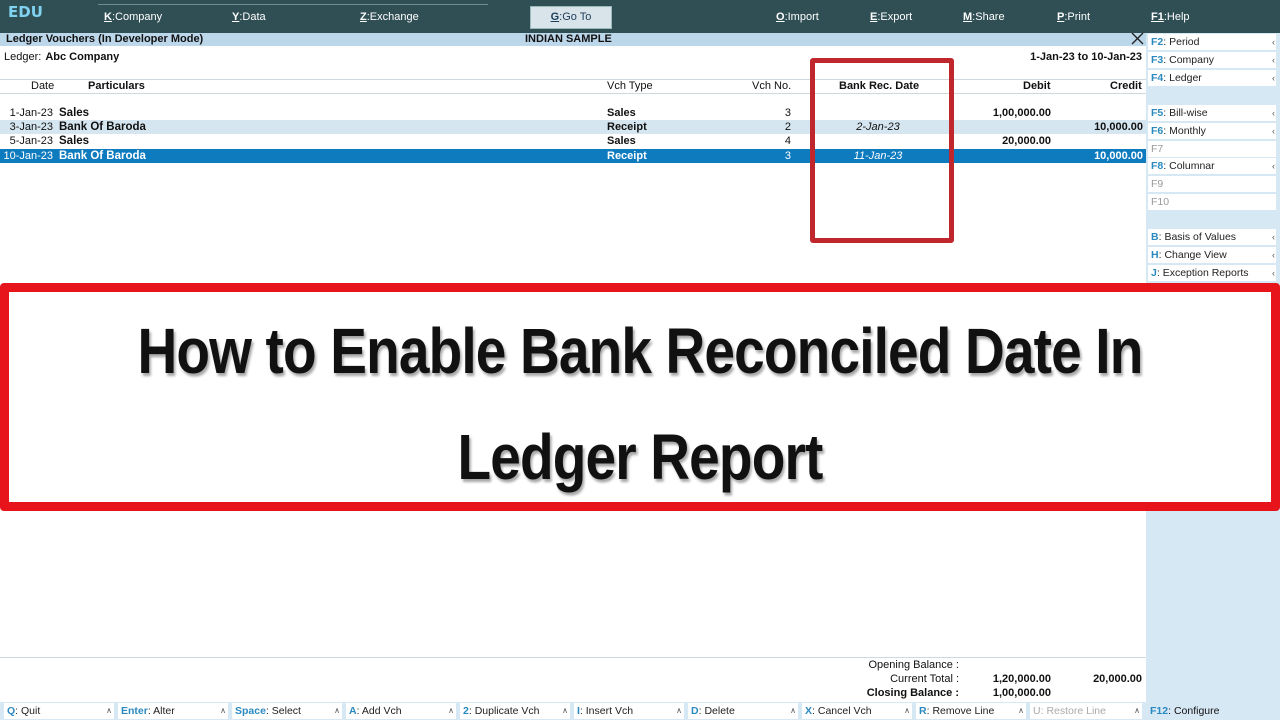 Image resolution: width=1280 pixels, height=720 pixels. Describe the element at coordinates (25, 12) in the screenshot. I see `app-logo: EDU` at that location.